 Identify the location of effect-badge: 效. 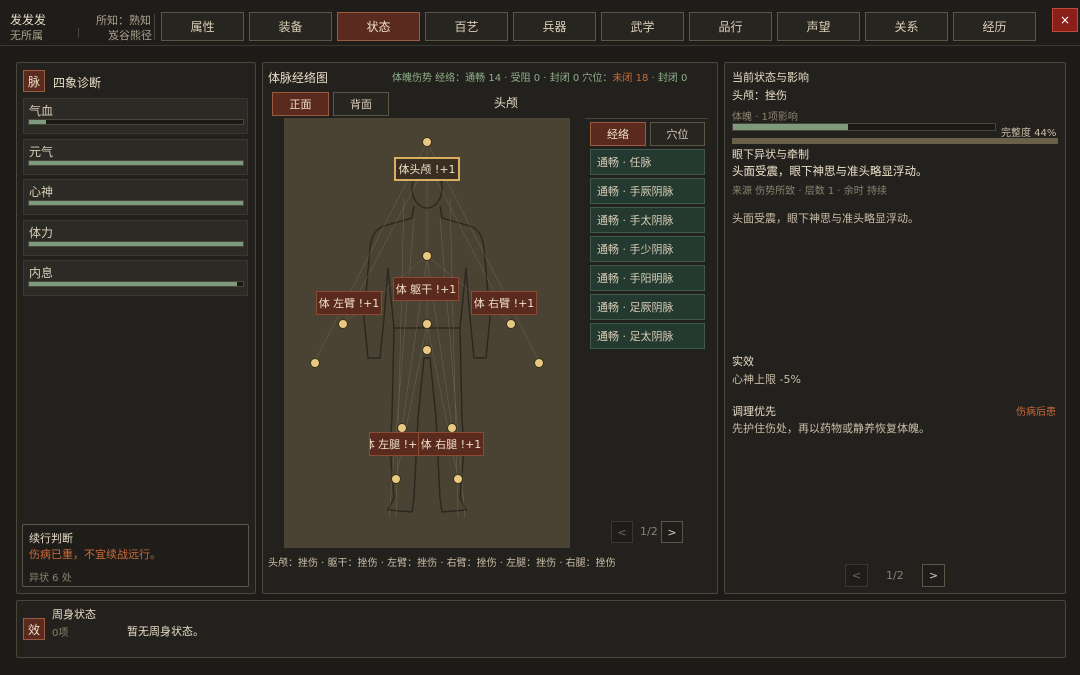
(34, 629).